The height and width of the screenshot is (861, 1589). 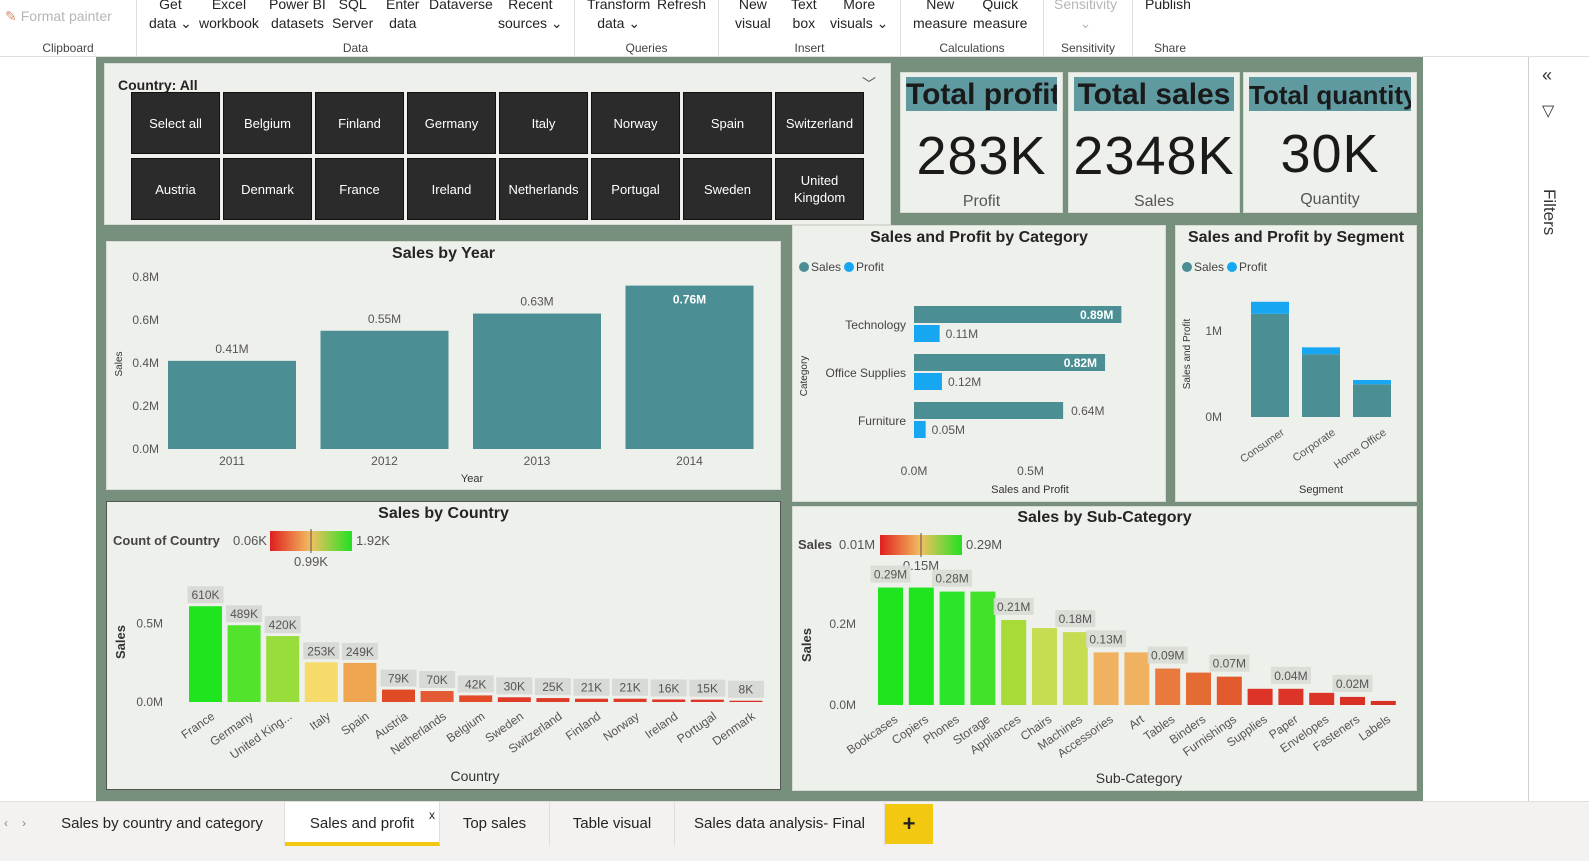 What do you see at coordinates (1168, 686) in the screenshot?
I see `bar-Tables` at bounding box center [1168, 686].